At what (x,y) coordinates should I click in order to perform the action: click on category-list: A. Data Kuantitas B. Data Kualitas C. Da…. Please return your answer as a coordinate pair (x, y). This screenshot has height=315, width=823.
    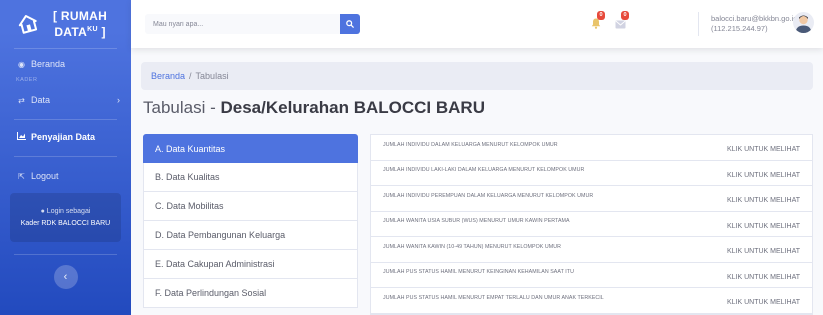
    Looking at the image, I should click on (250, 221).